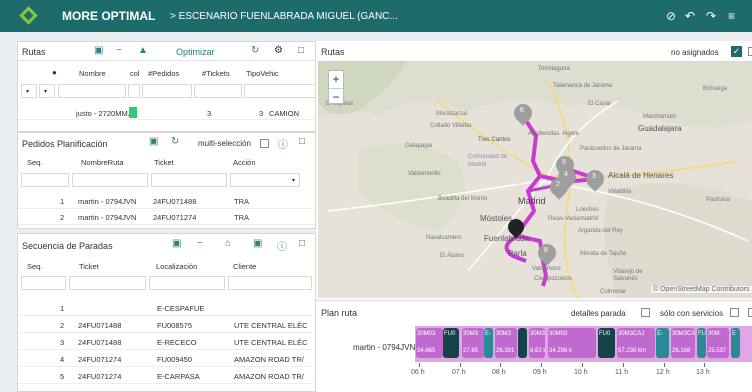  I want to click on row-cliente: AMAZON ROAD TR/, so click(269, 359).